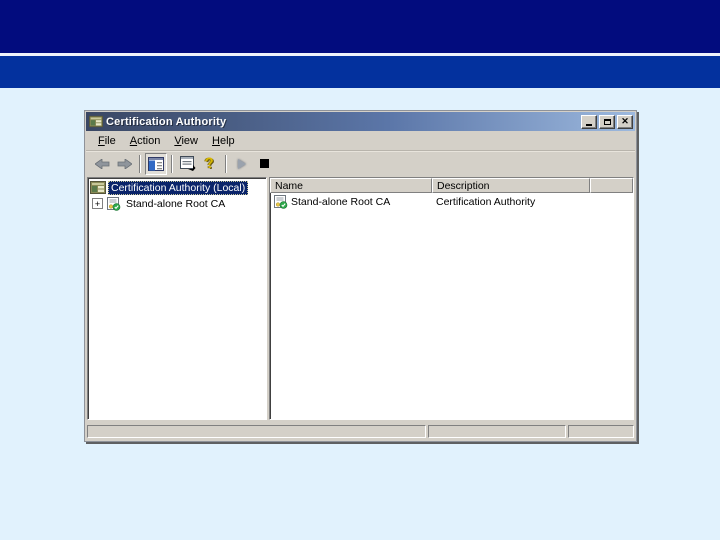 This screenshot has height=540, width=720. I want to click on back-arrow-icon, so click(101, 163).